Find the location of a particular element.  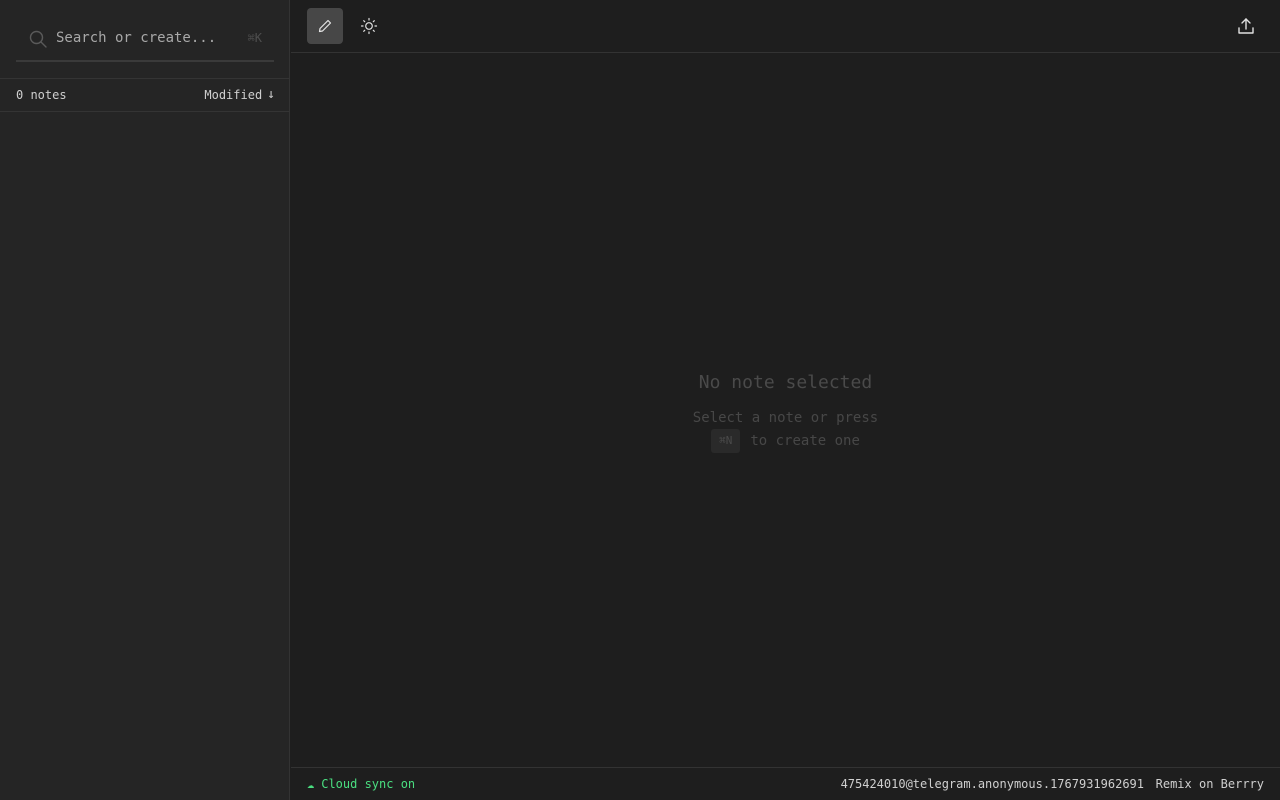

toolbar is located at coordinates (785, 26).